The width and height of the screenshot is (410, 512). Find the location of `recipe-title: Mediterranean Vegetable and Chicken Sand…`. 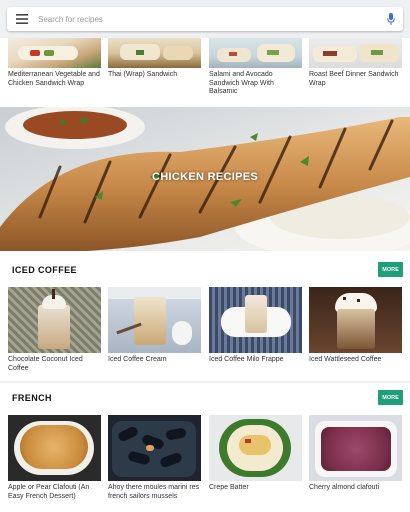

recipe-title: Mediterranean Vegetable and Chicken Sand… is located at coordinates (54, 79).